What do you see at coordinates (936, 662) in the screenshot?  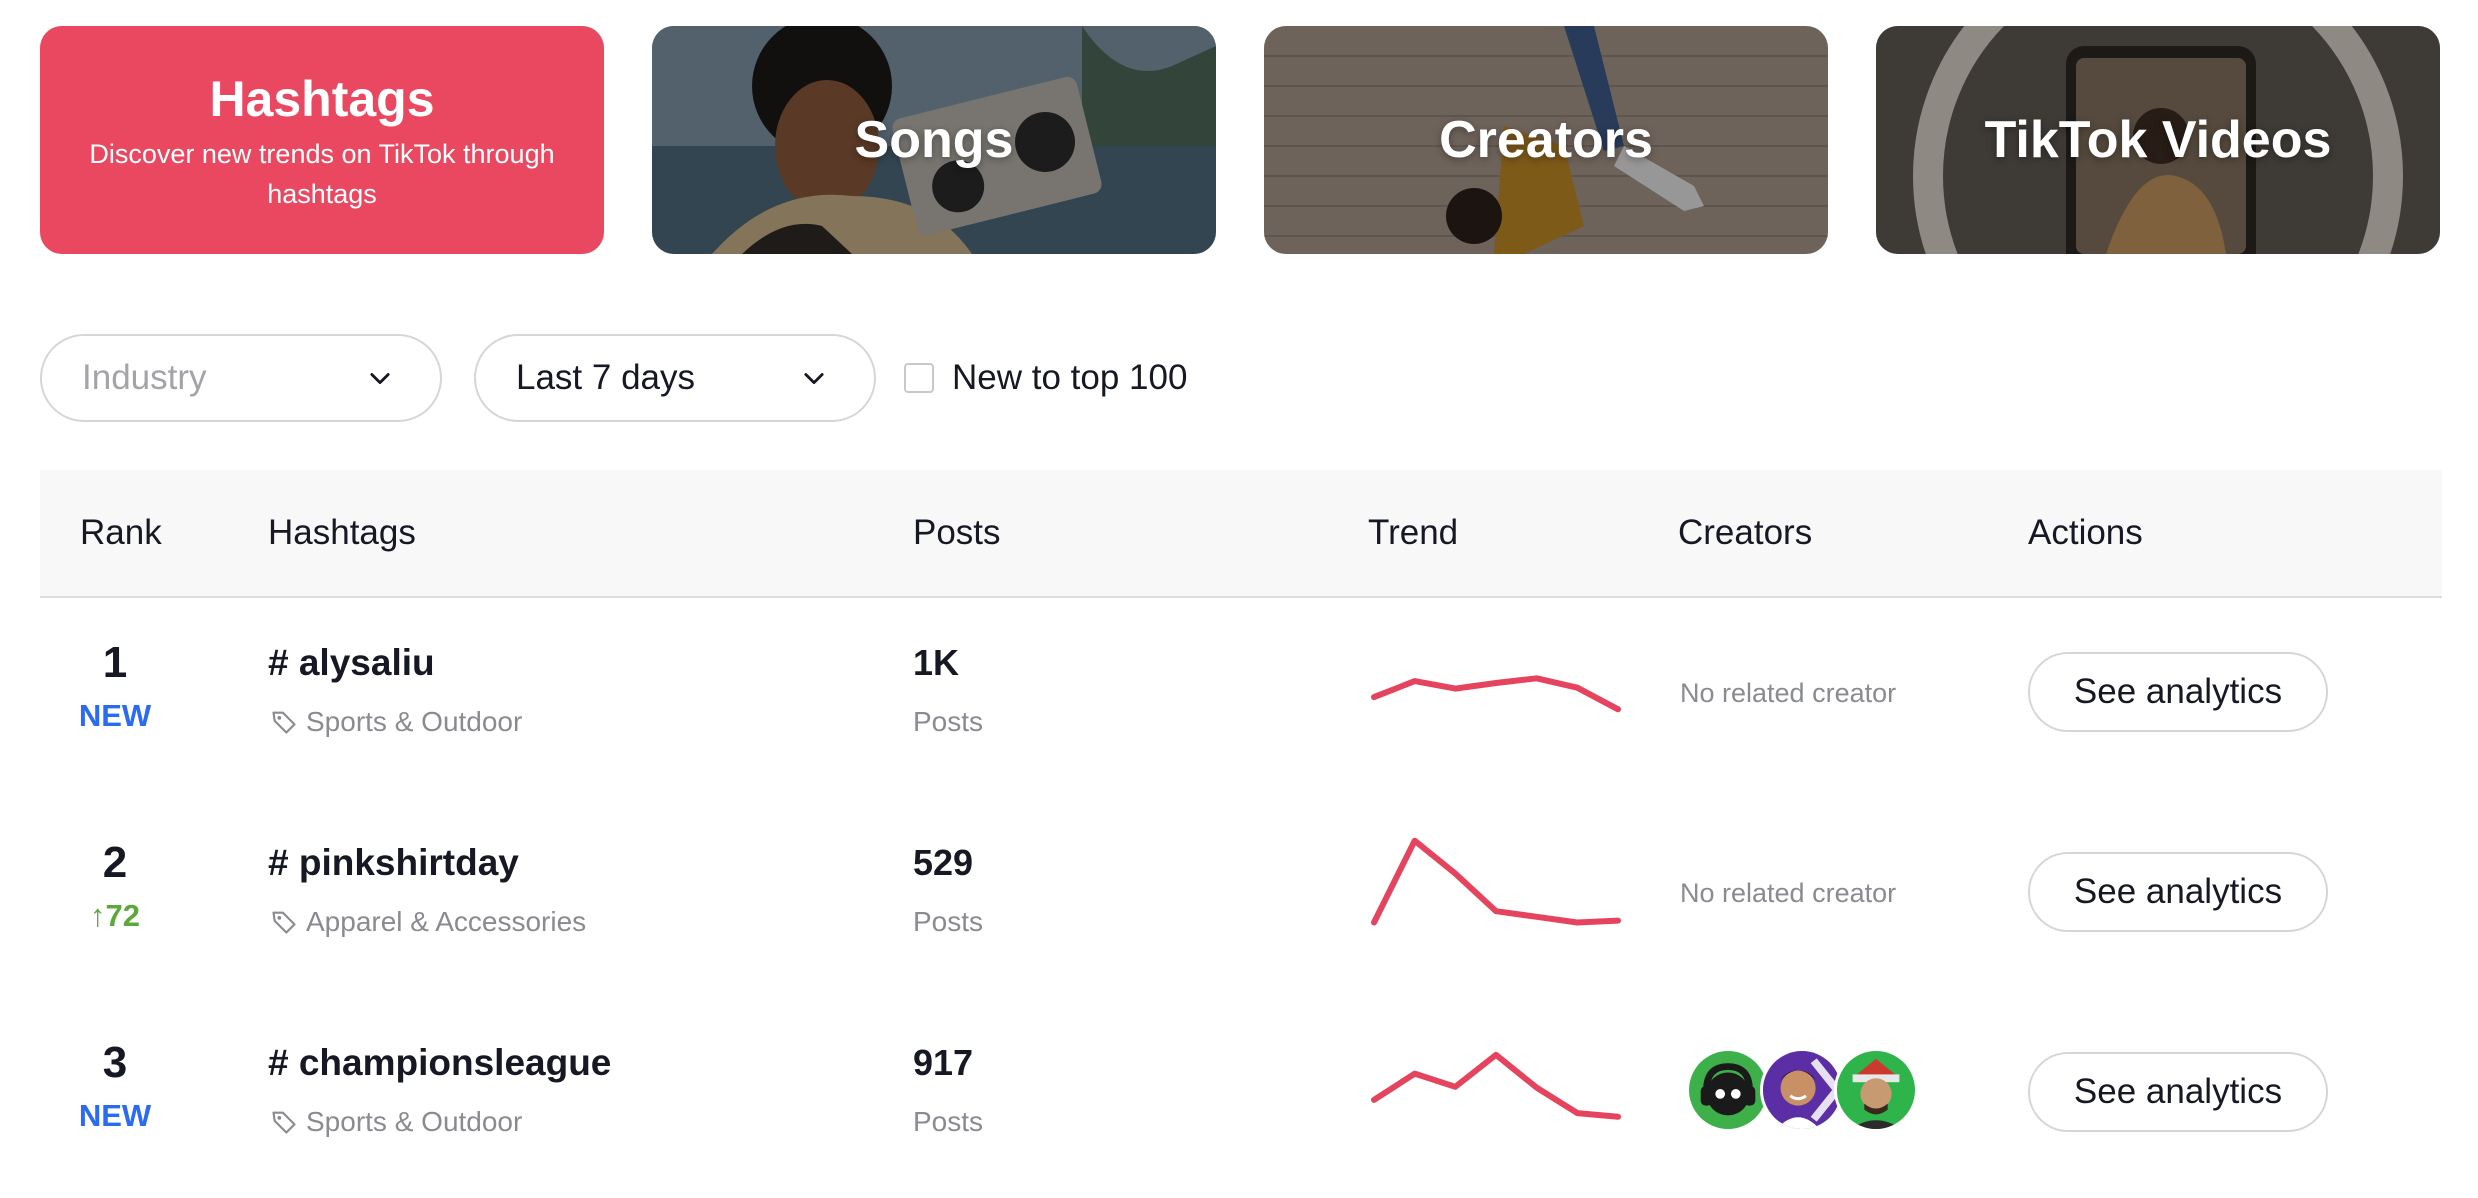 I see `posts-count: 1K` at bounding box center [936, 662].